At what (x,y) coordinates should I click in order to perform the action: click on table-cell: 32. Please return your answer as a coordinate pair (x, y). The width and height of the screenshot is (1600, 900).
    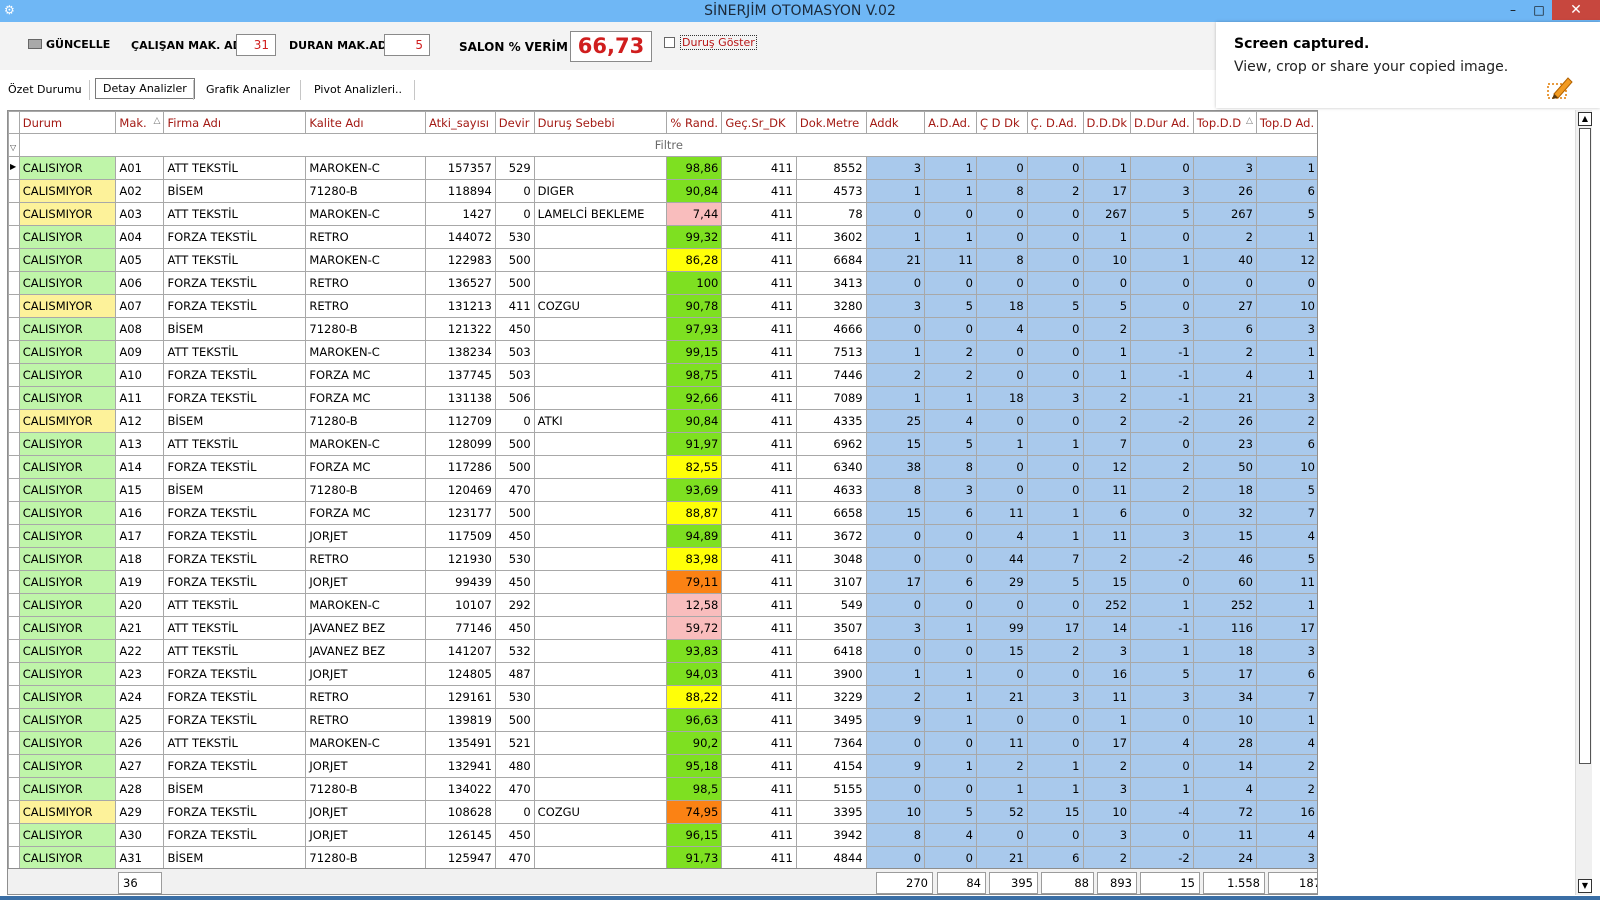
    Looking at the image, I should click on (1224, 513).